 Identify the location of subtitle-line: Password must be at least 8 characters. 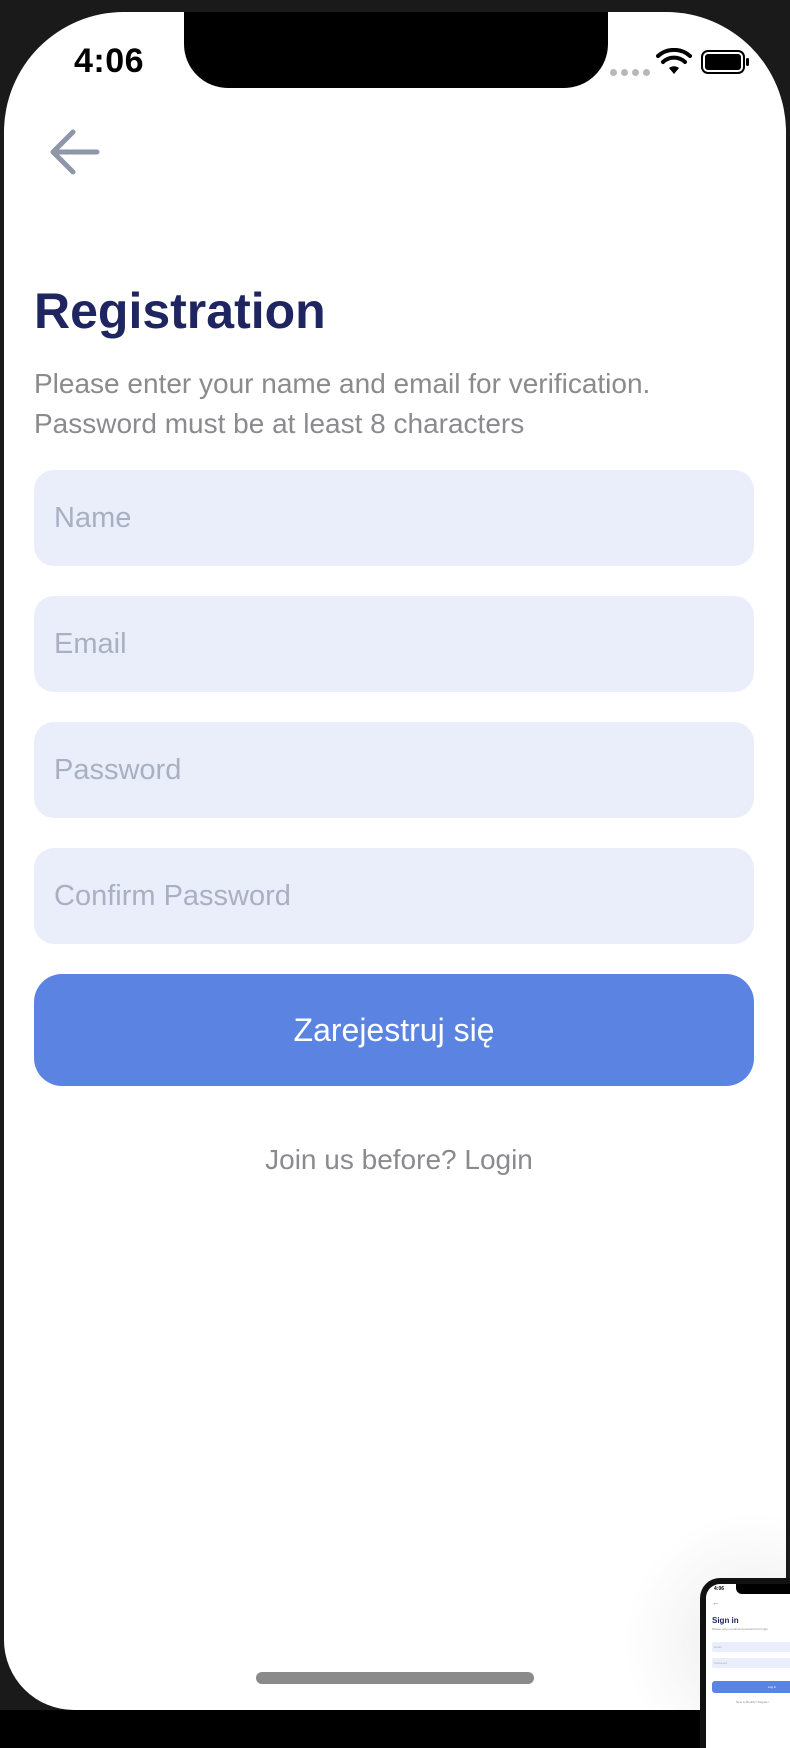
(279, 423).